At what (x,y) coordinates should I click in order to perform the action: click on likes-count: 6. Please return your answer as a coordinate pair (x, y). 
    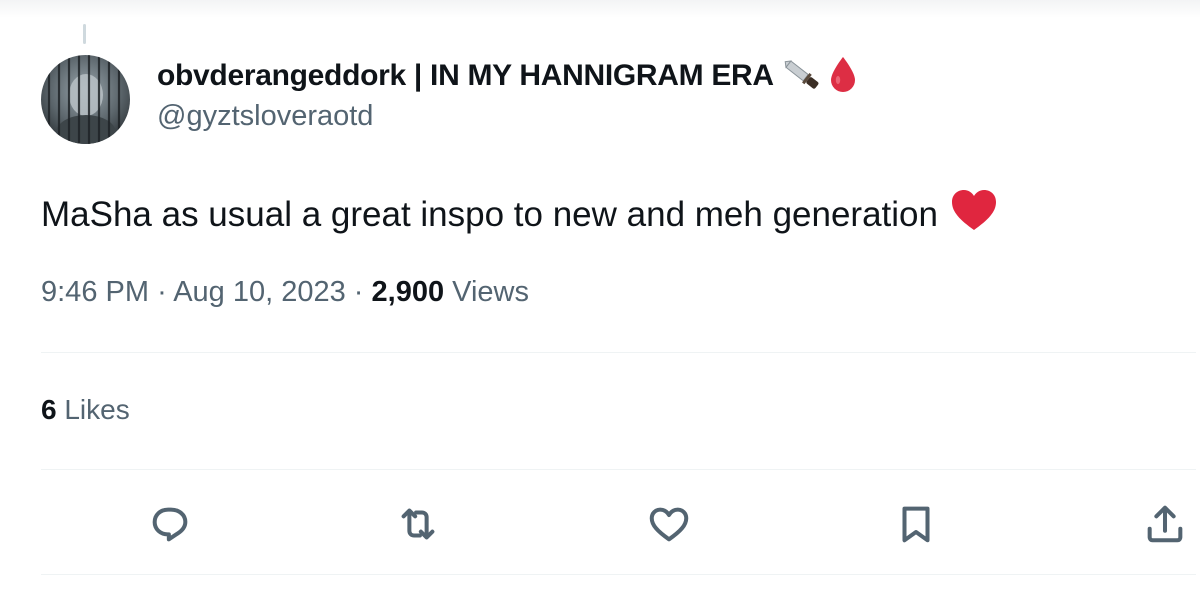
    Looking at the image, I should click on (49, 409).